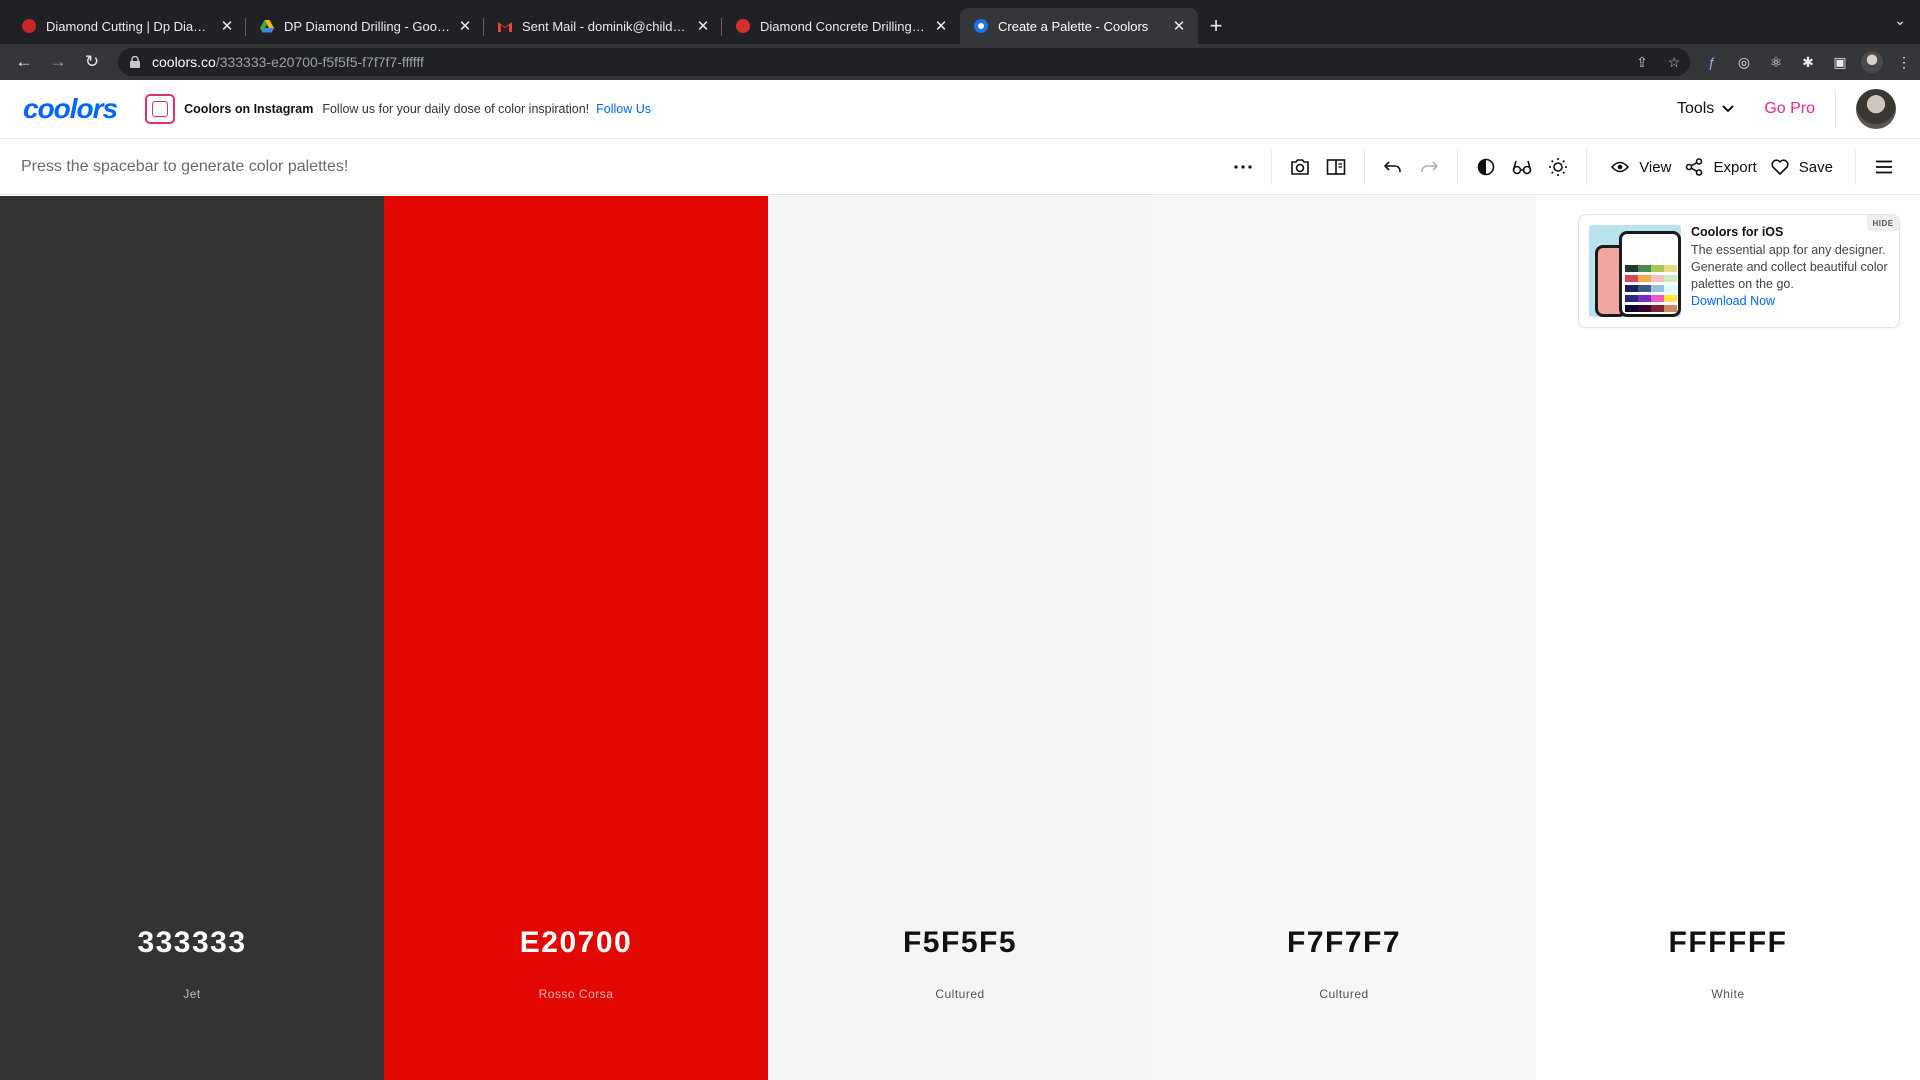 This screenshot has width=1920, height=1080. What do you see at coordinates (981, 26) in the screenshot?
I see `coolors-favicon-icon` at bounding box center [981, 26].